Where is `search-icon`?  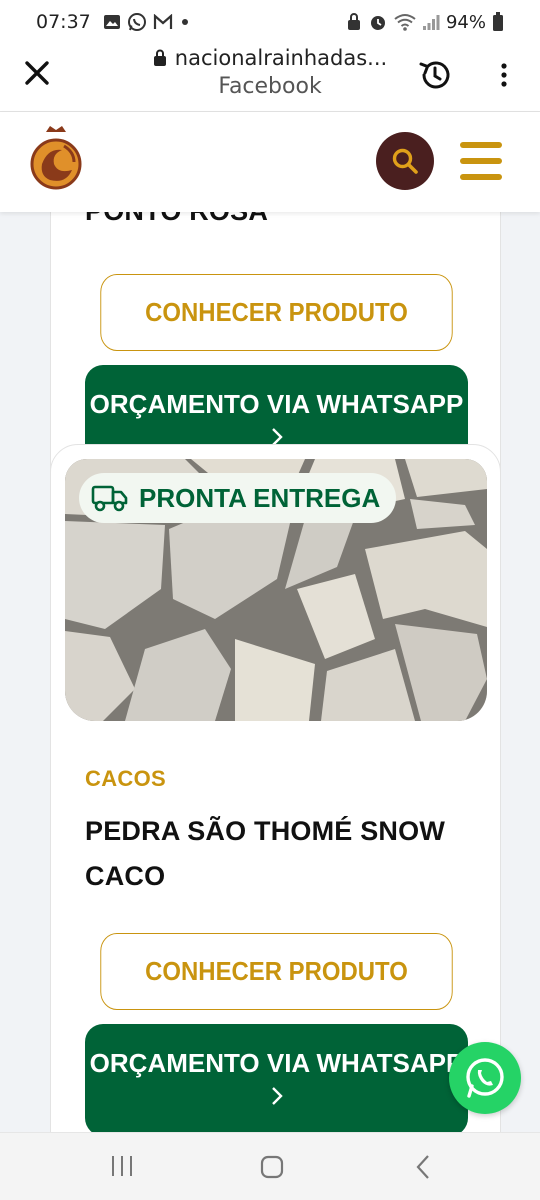
search-icon is located at coordinates (405, 161).